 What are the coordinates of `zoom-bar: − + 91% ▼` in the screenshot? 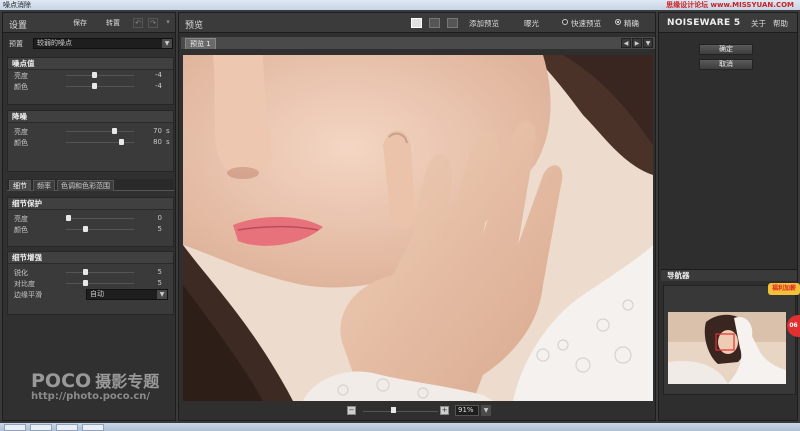 It's located at (417, 412).